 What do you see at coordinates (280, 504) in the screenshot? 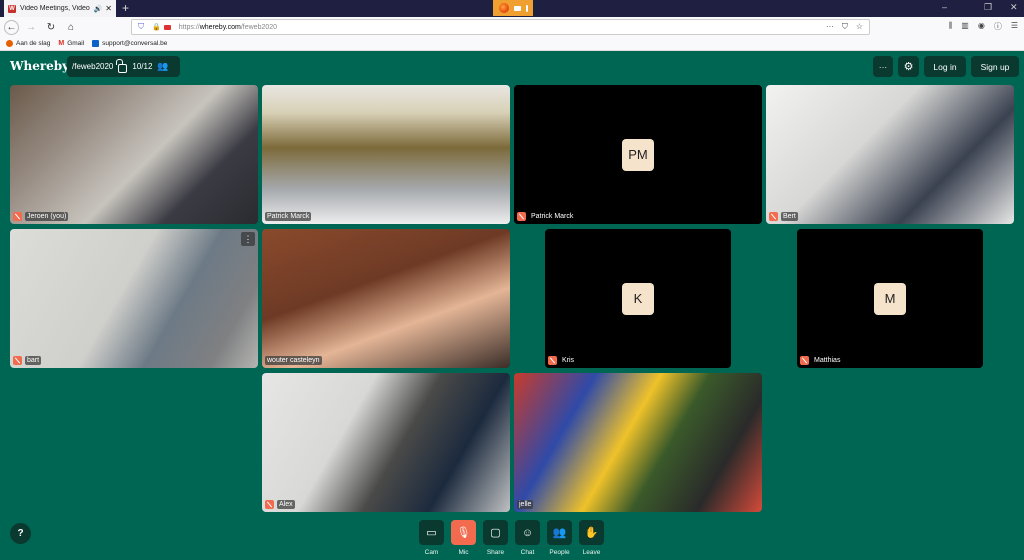
I see `participant-name-label: Alex` at bounding box center [280, 504].